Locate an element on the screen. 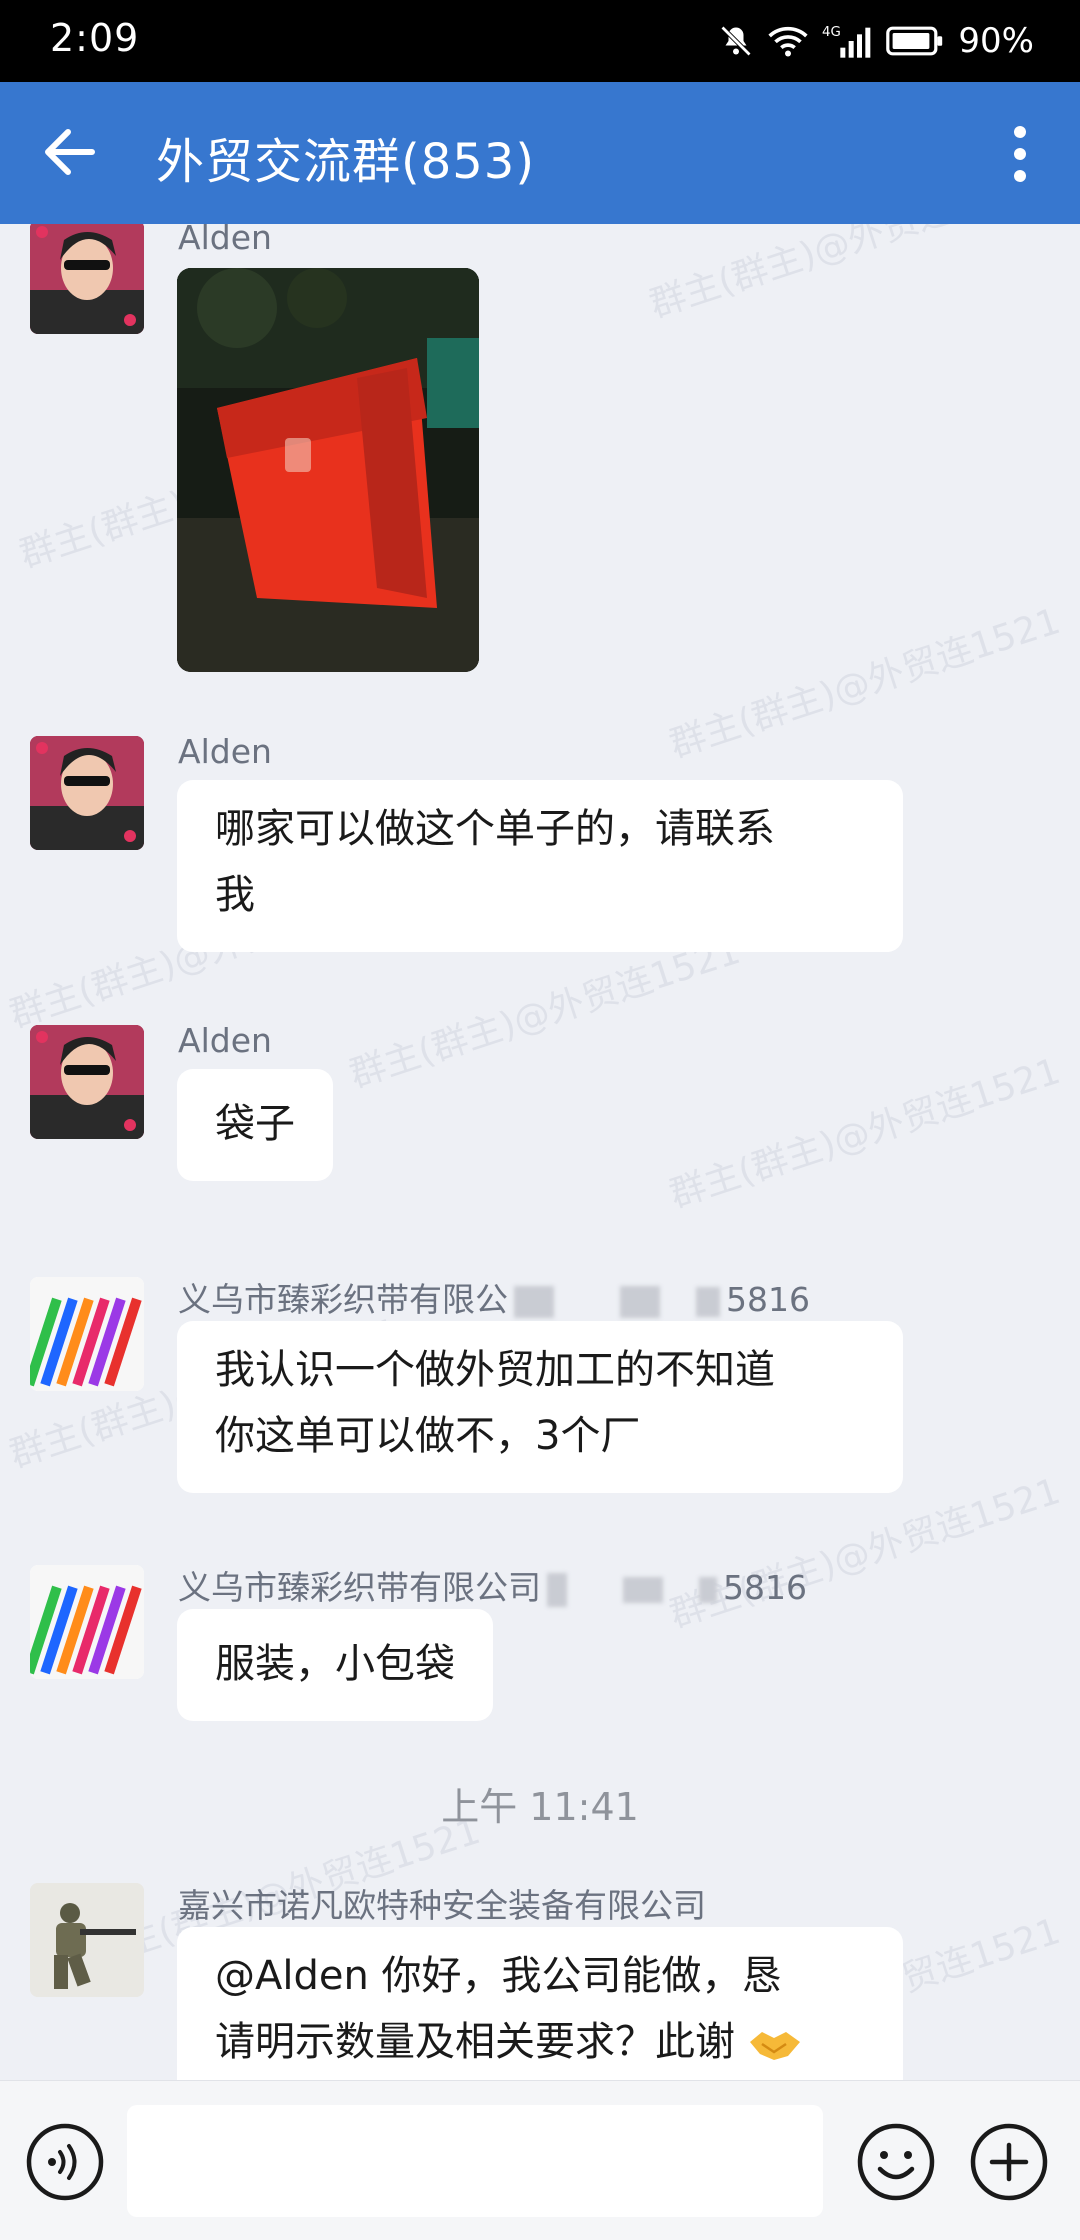 The width and height of the screenshot is (1080, 2240). battery-percentage: 90% is located at coordinates (996, 41).